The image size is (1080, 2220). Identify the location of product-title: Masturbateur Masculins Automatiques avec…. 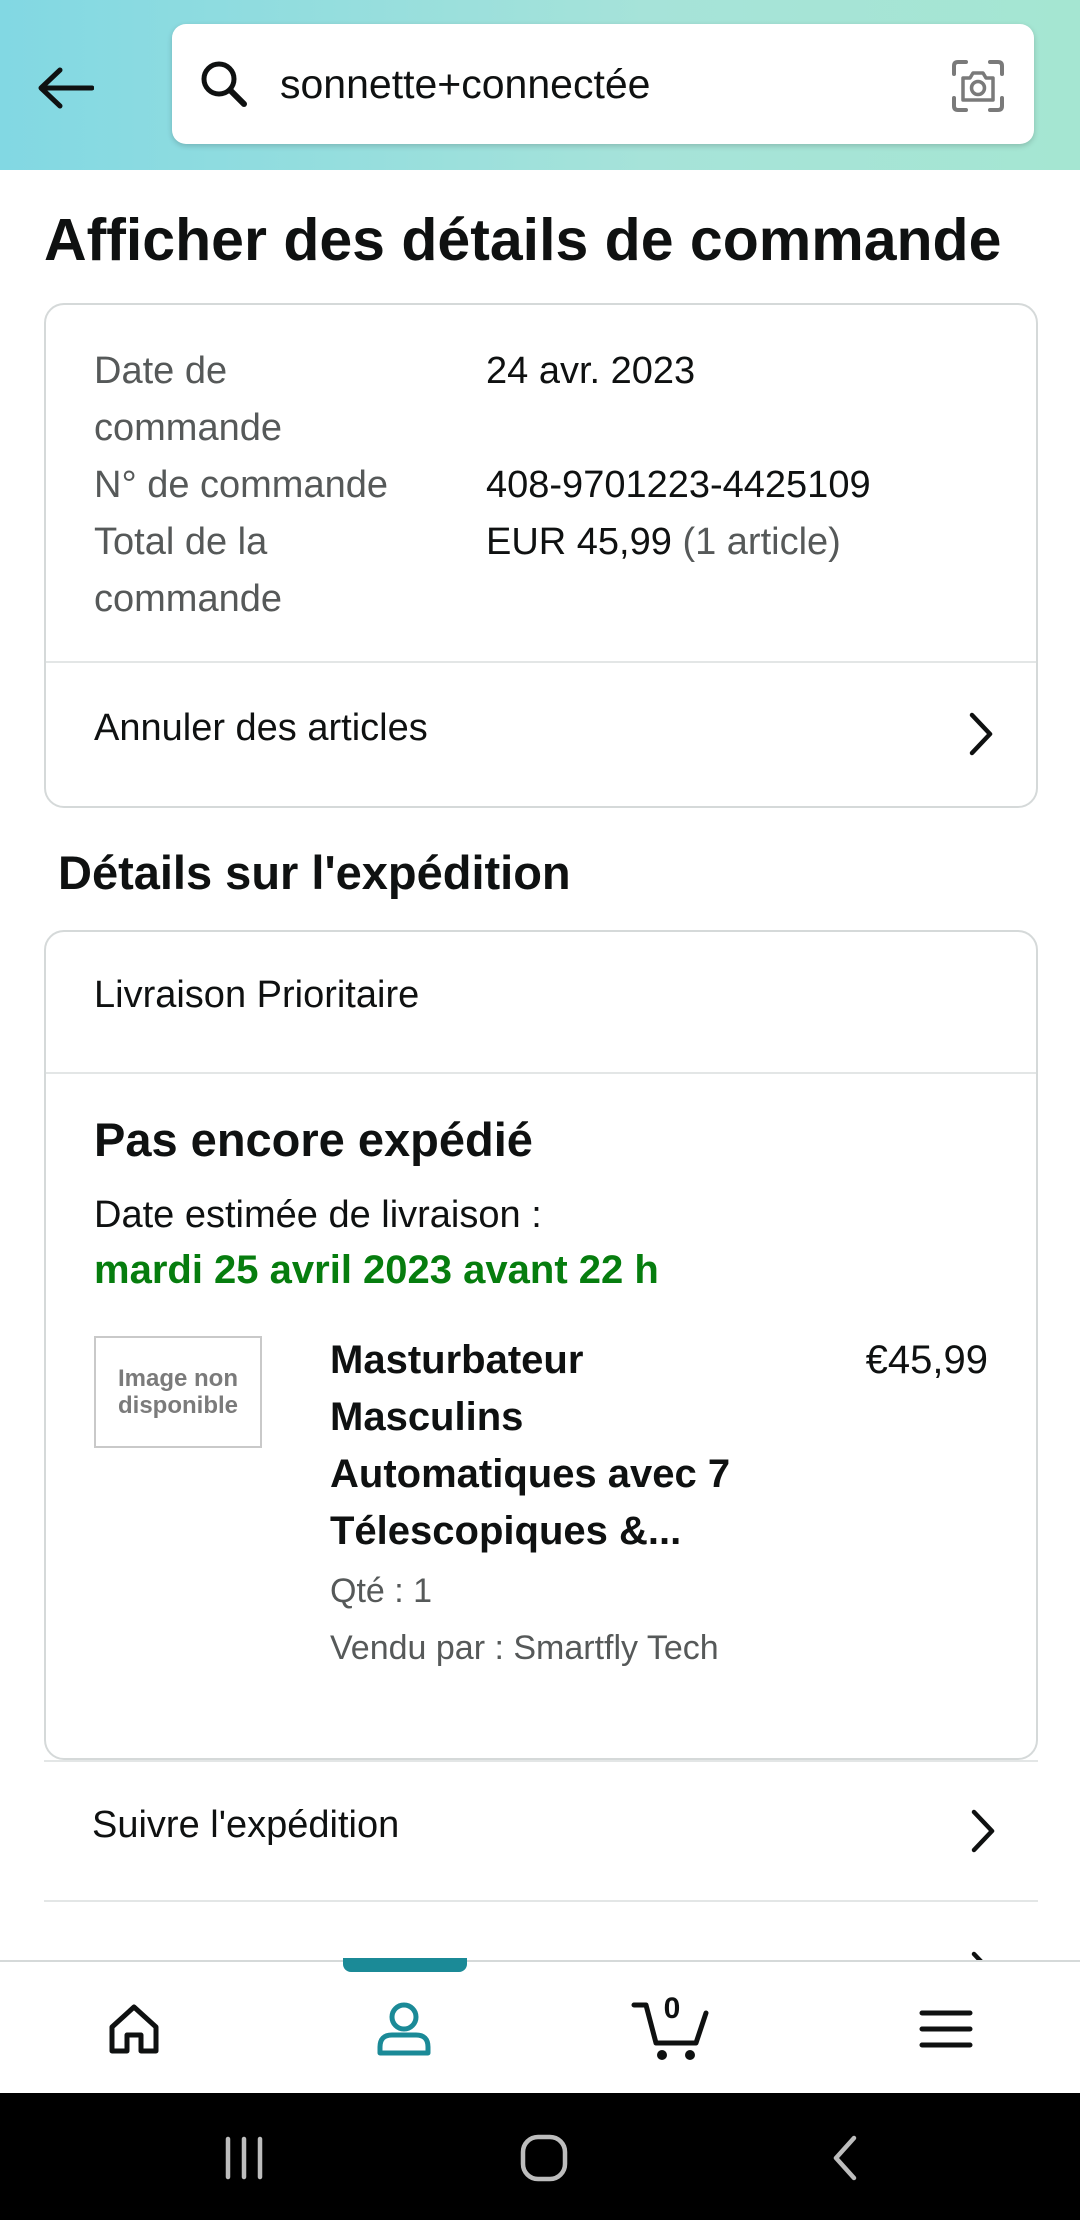
(550, 1446).